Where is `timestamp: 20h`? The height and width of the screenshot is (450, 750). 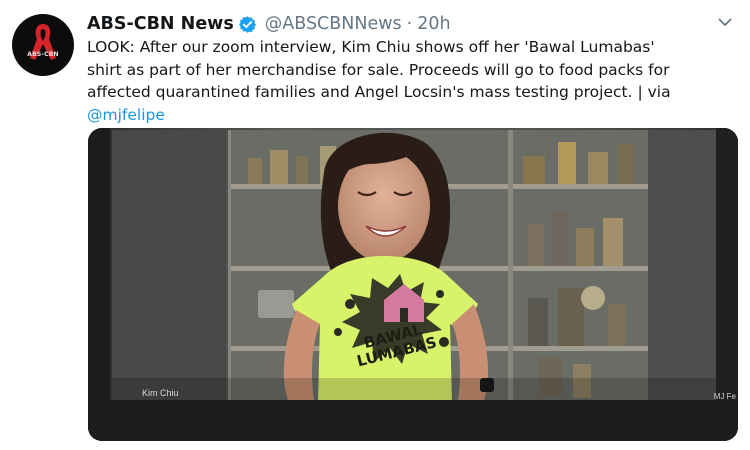
timestamp: 20h is located at coordinates (433, 24).